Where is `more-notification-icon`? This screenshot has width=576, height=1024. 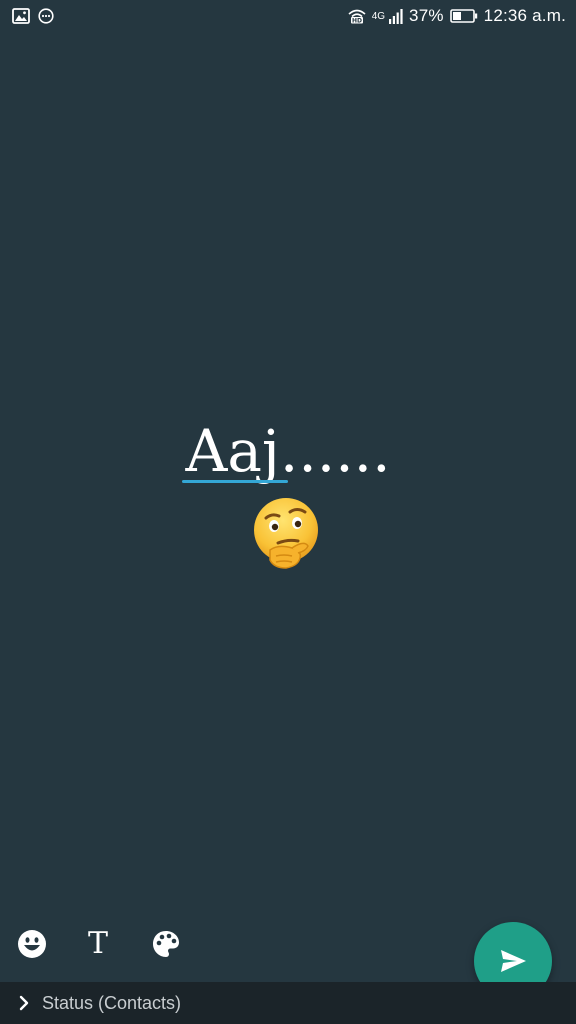 more-notification-icon is located at coordinates (46, 16).